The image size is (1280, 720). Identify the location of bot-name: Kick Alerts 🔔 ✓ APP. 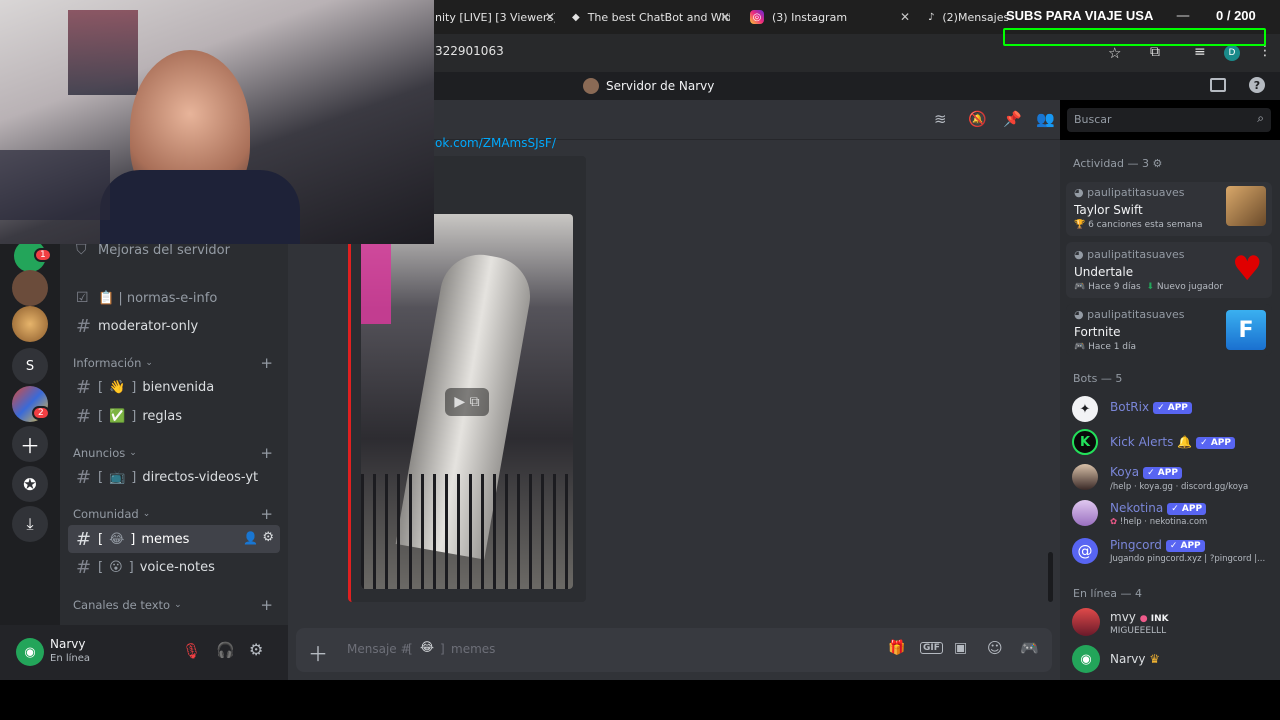
(1173, 442).